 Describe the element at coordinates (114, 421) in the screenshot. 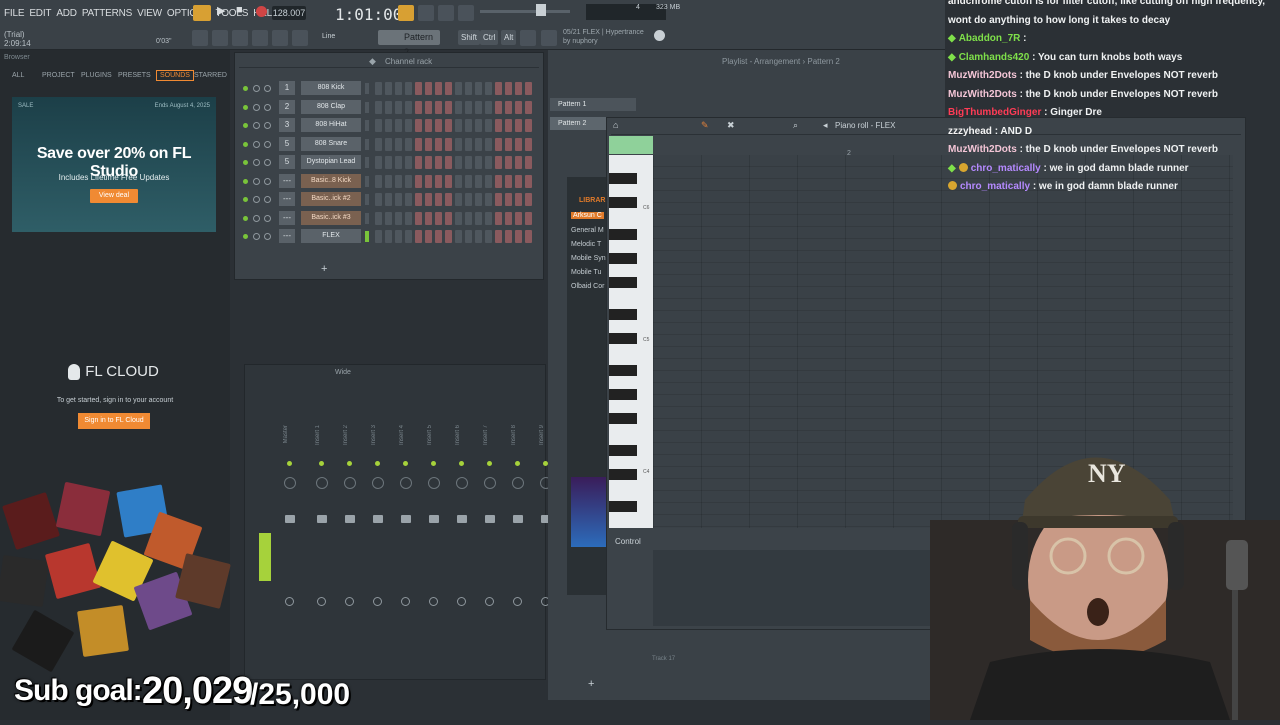

I see `sign-in-button: Sign in to FL Cloud` at that location.